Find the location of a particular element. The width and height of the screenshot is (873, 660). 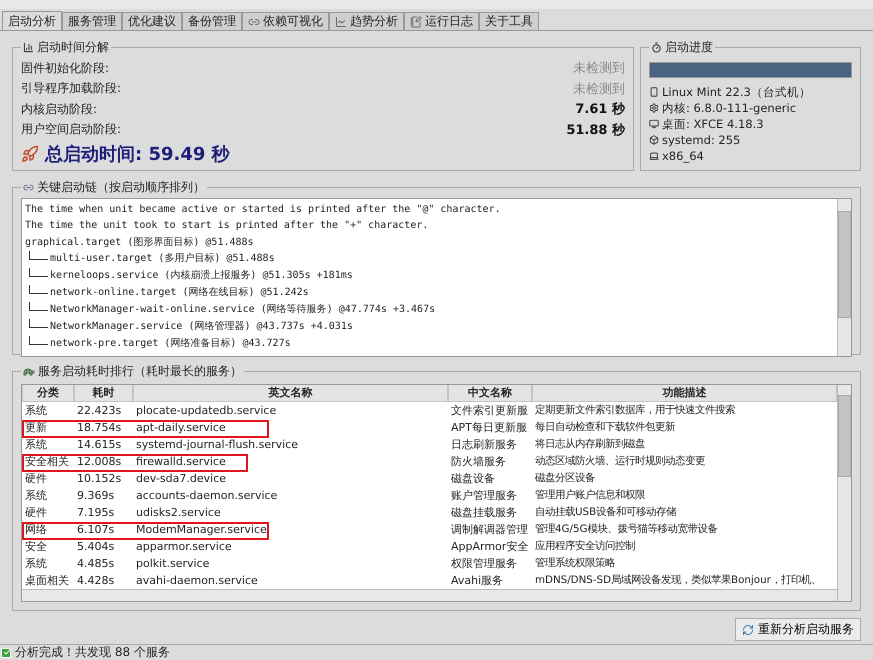

refresh-icon is located at coordinates (748, 630).